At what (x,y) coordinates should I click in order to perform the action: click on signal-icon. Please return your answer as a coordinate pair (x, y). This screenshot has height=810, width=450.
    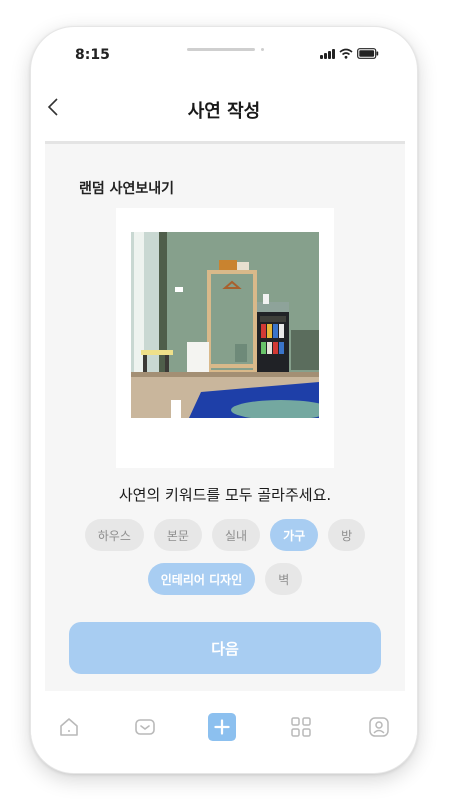
    Looking at the image, I should click on (327, 53).